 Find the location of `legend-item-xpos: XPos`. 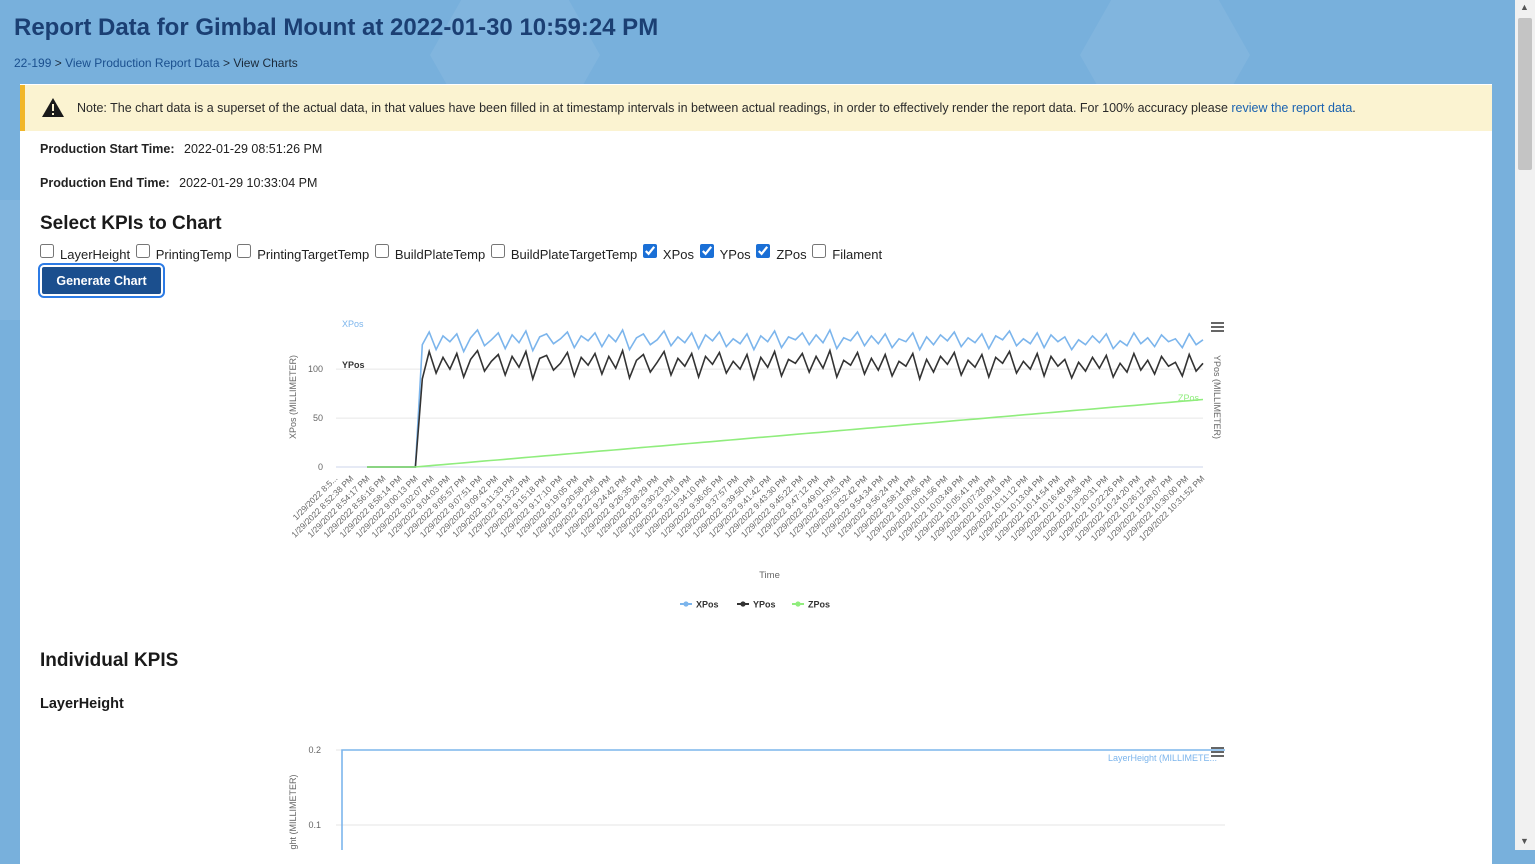

legend-item-xpos: XPos is located at coordinates (699, 605).